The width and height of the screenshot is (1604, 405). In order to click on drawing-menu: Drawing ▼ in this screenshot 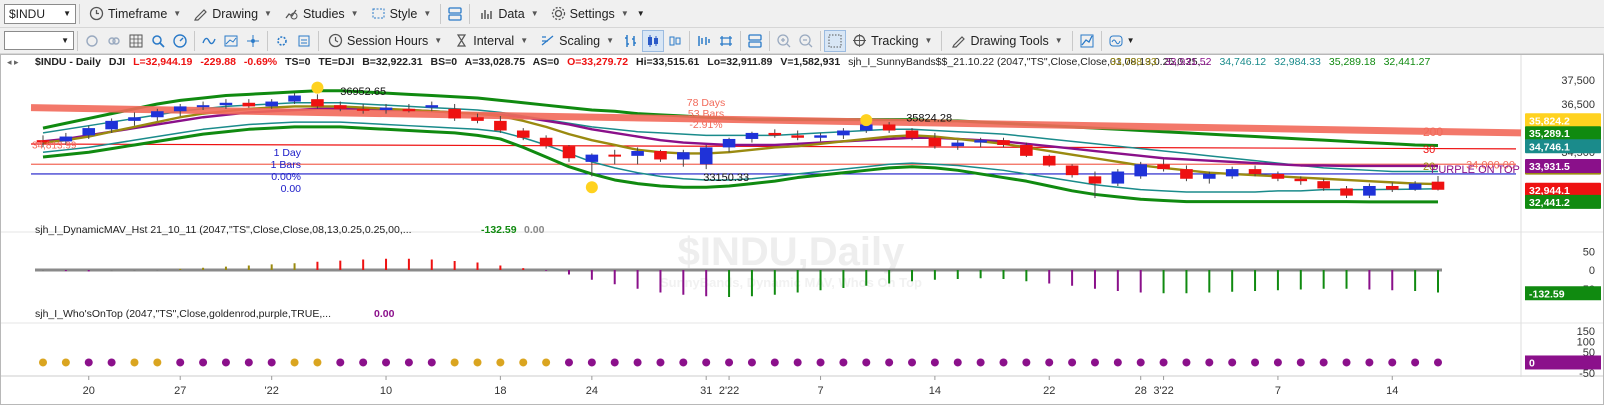, I will do `click(232, 14)`.